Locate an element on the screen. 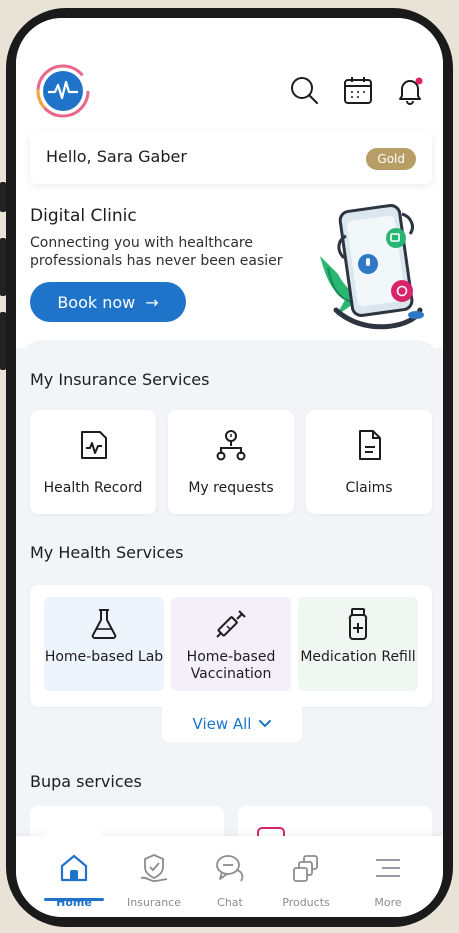 The height and width of the screenshot is (933, 459). medicine-bottle-icon is located at coordinates (358, 624).